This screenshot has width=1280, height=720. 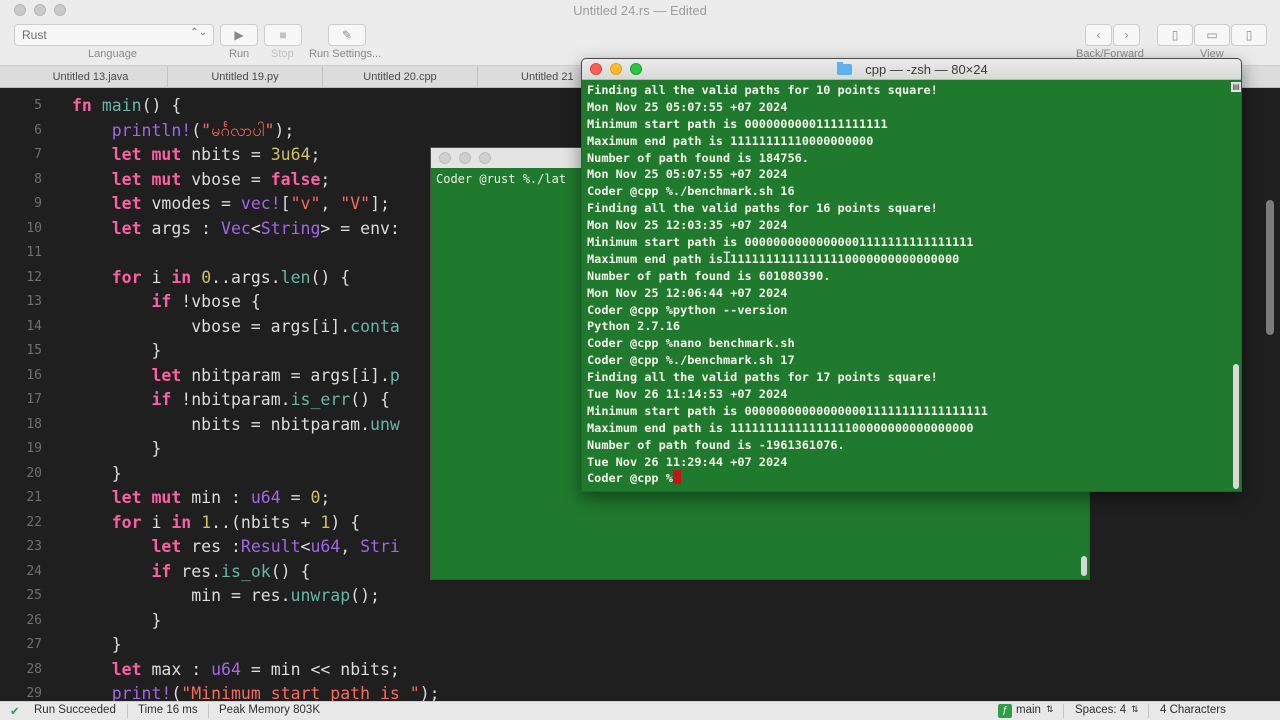 I want to click on terminal-line: Python 2.7.16, so click(x=634, y=326).